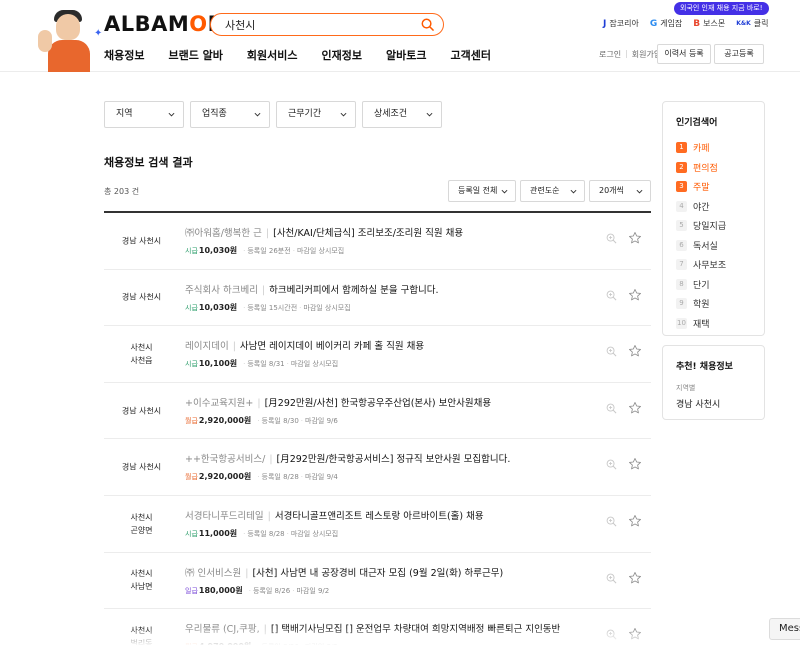 Image resolution: width=800 pixels, height=645 pixels. I want to click on popular-search-item: 7 사무보조, so click(701, 265).